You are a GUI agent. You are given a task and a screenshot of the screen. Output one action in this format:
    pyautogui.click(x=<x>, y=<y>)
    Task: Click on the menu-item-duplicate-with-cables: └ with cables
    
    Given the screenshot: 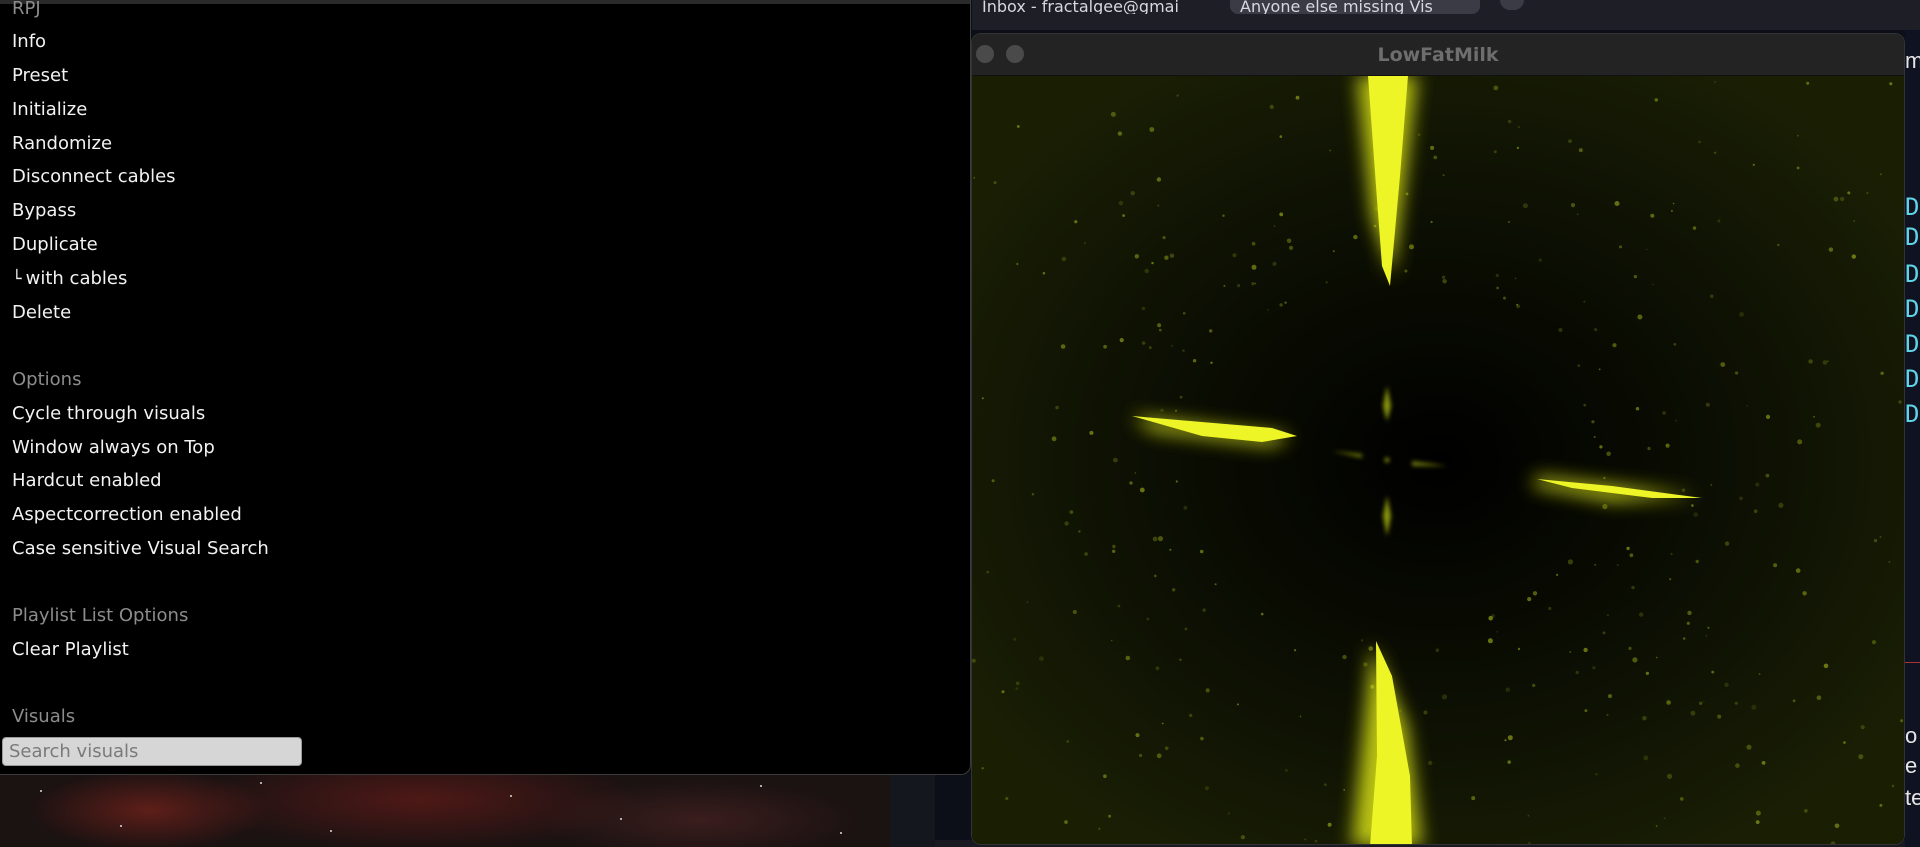 What is the action you would take?
    pyautogui.click(x=69, y=279)
    